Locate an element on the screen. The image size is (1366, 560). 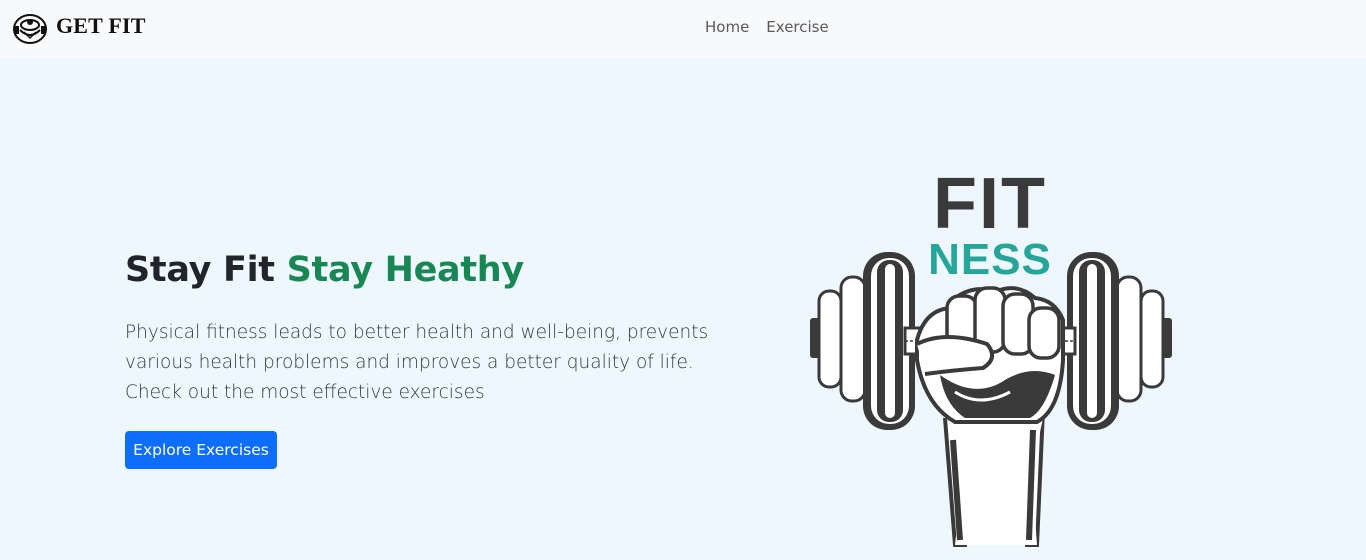
nav-links: Home Exercise is located at coordinates (767, 27).